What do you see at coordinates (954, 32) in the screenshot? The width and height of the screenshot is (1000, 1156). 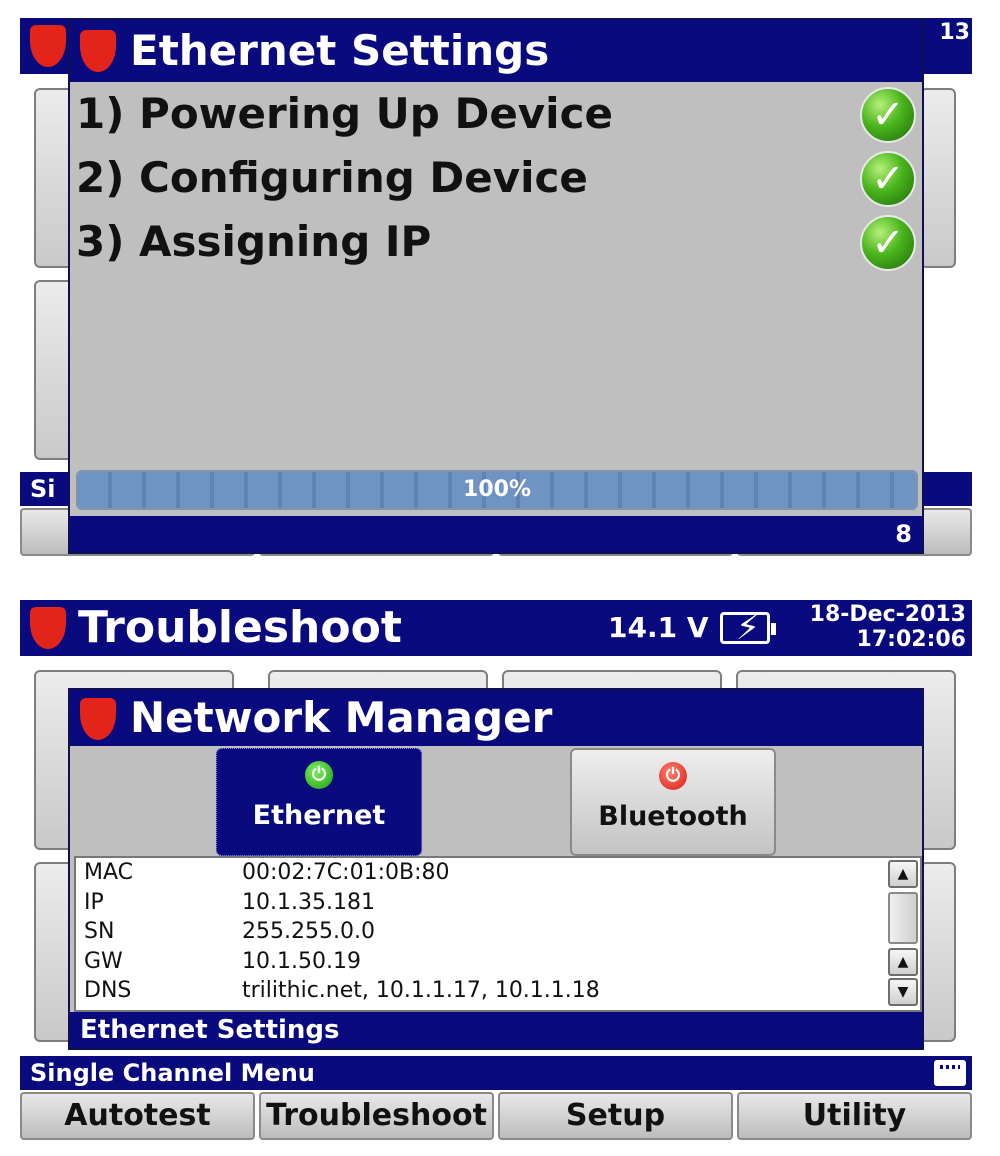 I see `corner-text: 13` at bounding box center [954, 32].